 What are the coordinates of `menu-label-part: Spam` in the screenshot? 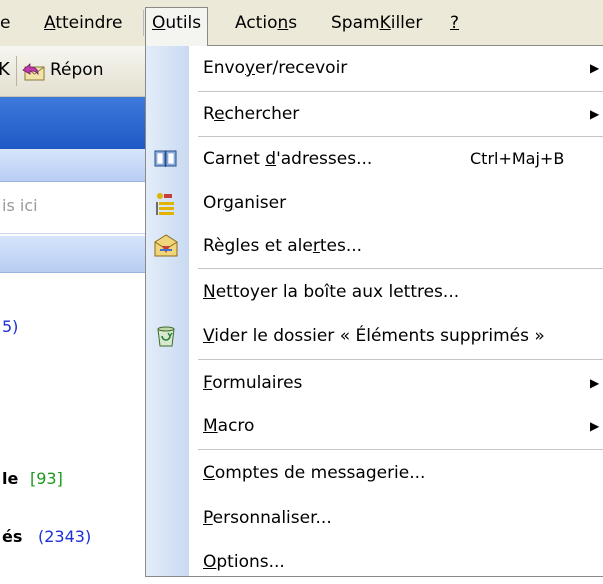 It's located at (355, 23).